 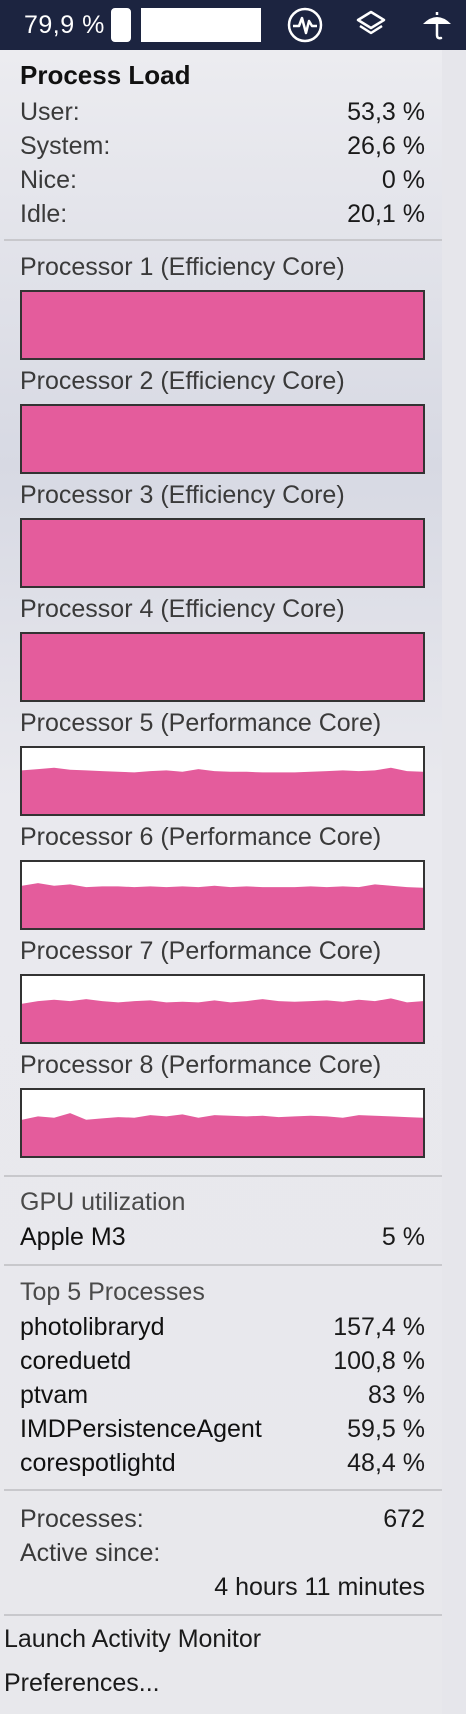 I want to click on active-since-value: 4 hours 11 minutes, so click(x=319, y=1586).